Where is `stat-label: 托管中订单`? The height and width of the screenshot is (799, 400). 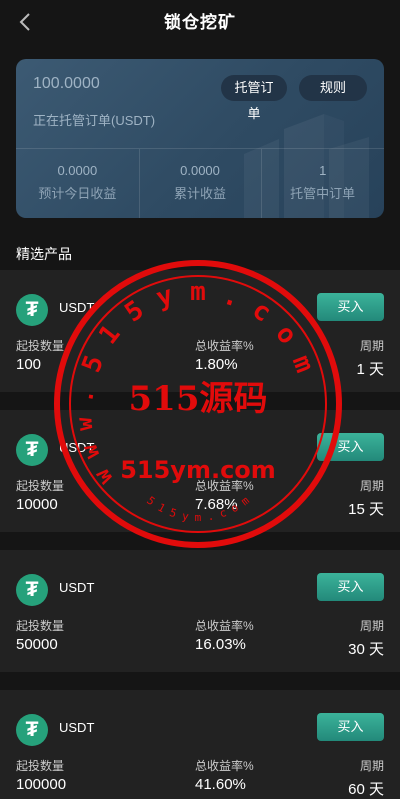
stat-label: 托管中订单 is located at coordinates (323, 193).